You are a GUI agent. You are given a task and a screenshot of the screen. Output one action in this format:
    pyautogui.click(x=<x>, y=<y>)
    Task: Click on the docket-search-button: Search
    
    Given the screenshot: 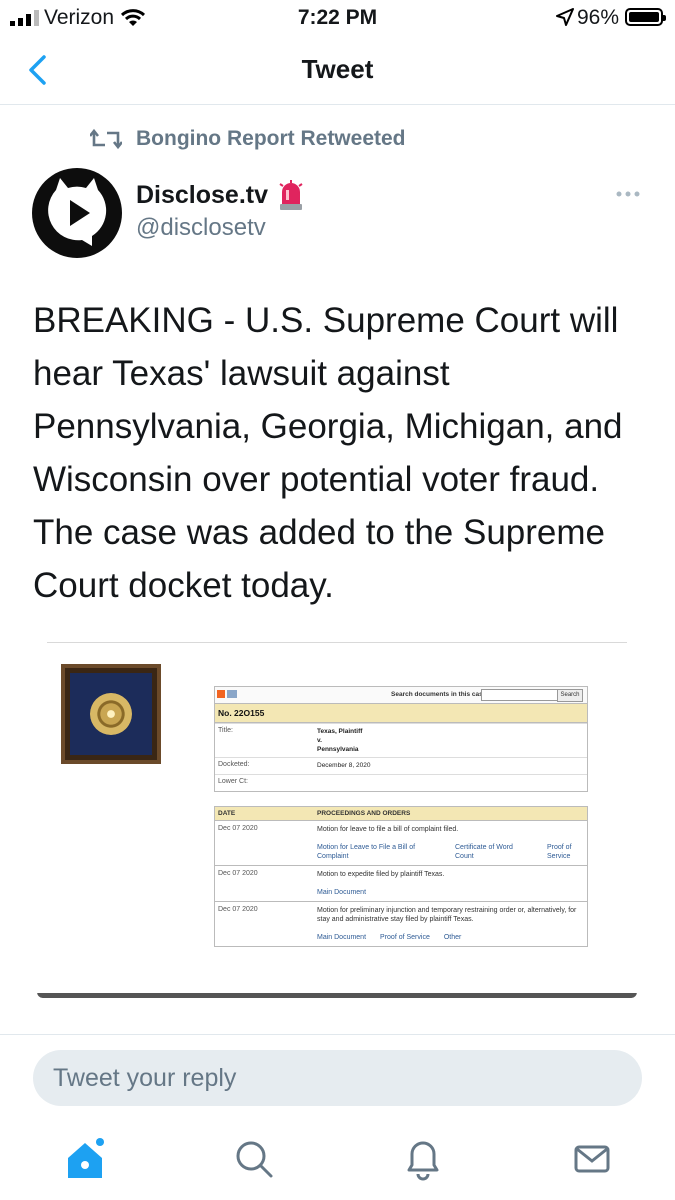 What is the action you would take?
    pyautogui.click(x=570, y=695)
    